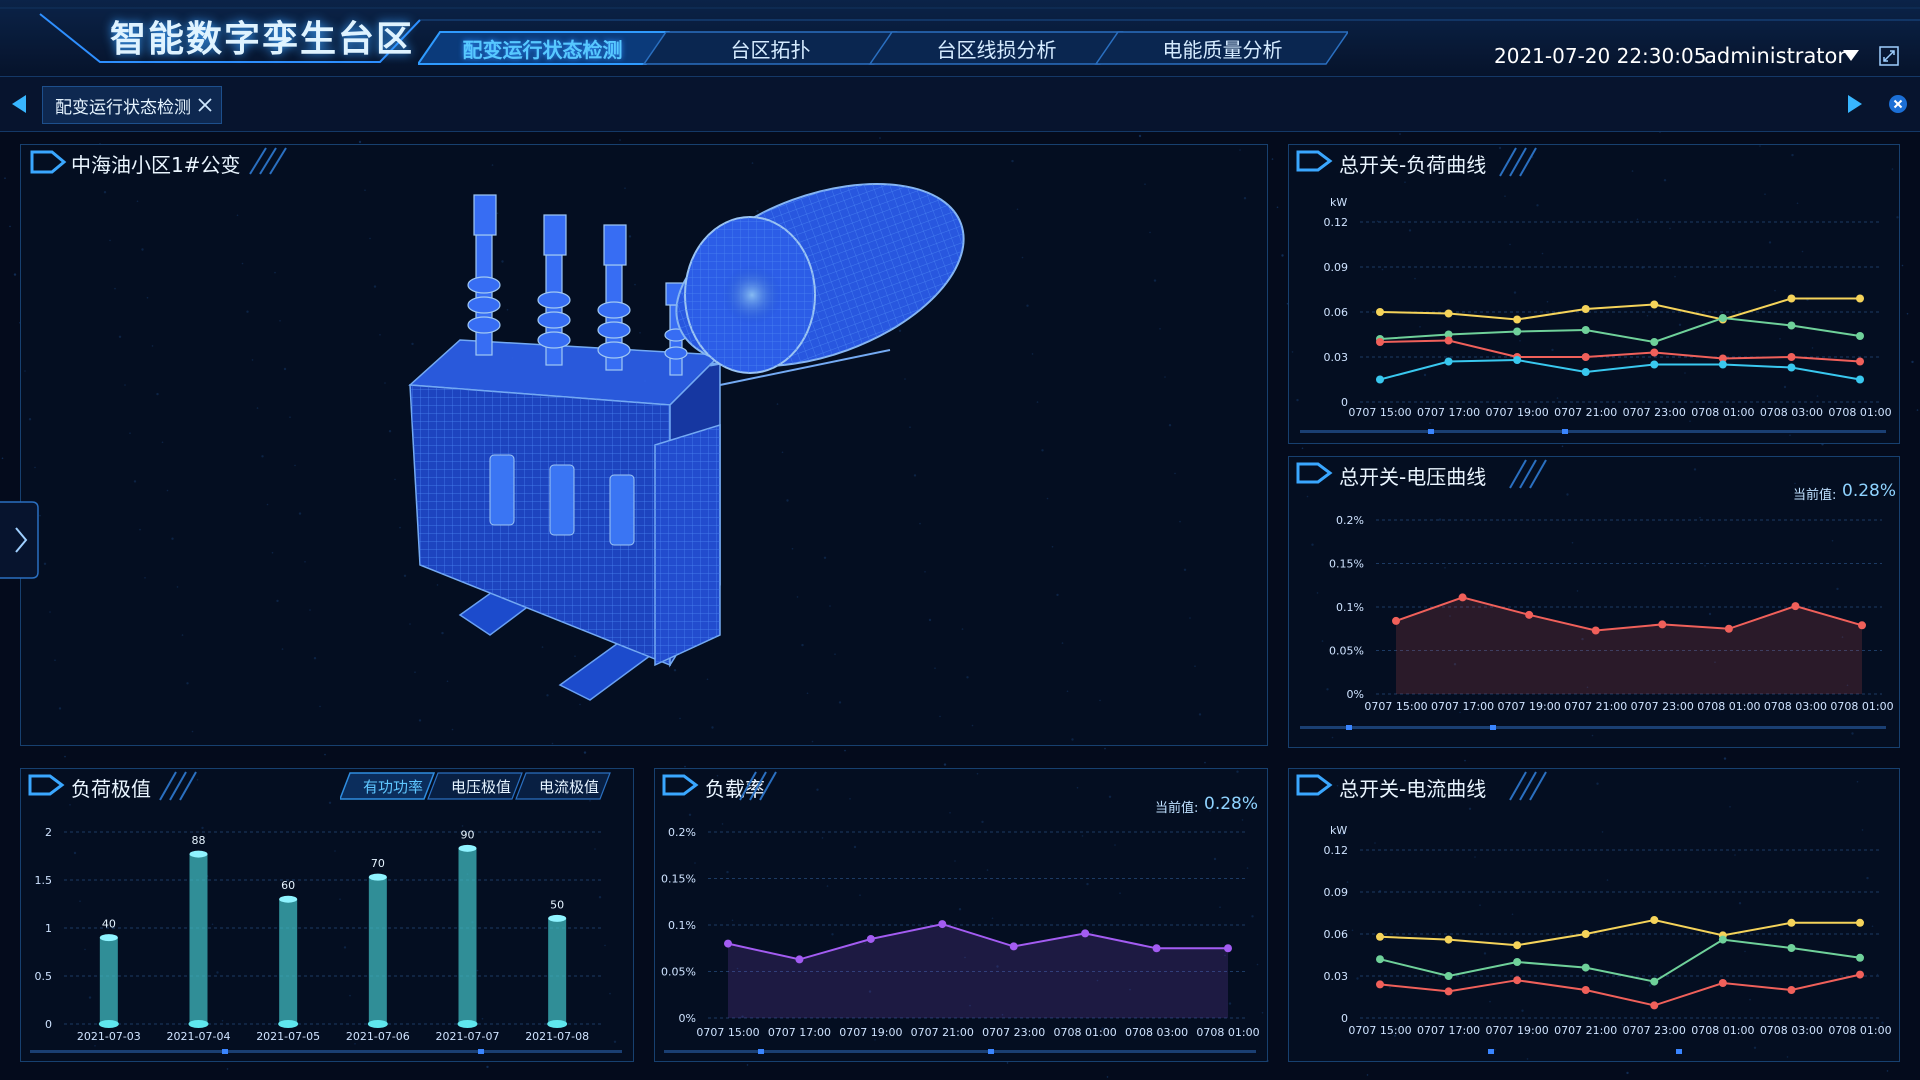  Describe the element at coordinates (205, 105) in the screenshot. I see `close-icon` at that location.